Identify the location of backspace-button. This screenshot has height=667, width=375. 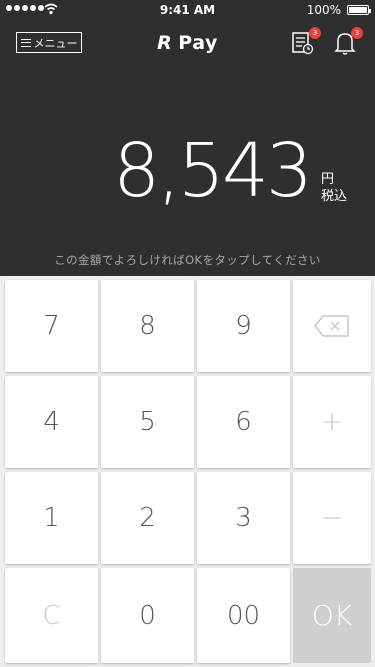
(332, 326).